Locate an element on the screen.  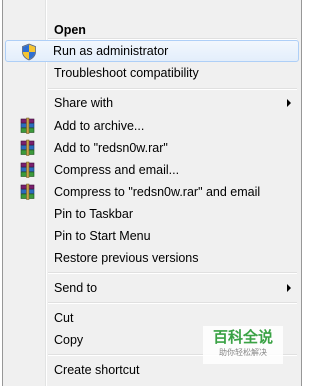
menu-item-pin-to-taskbar: Pin to Taskbar is located at coordinates (152, 214).